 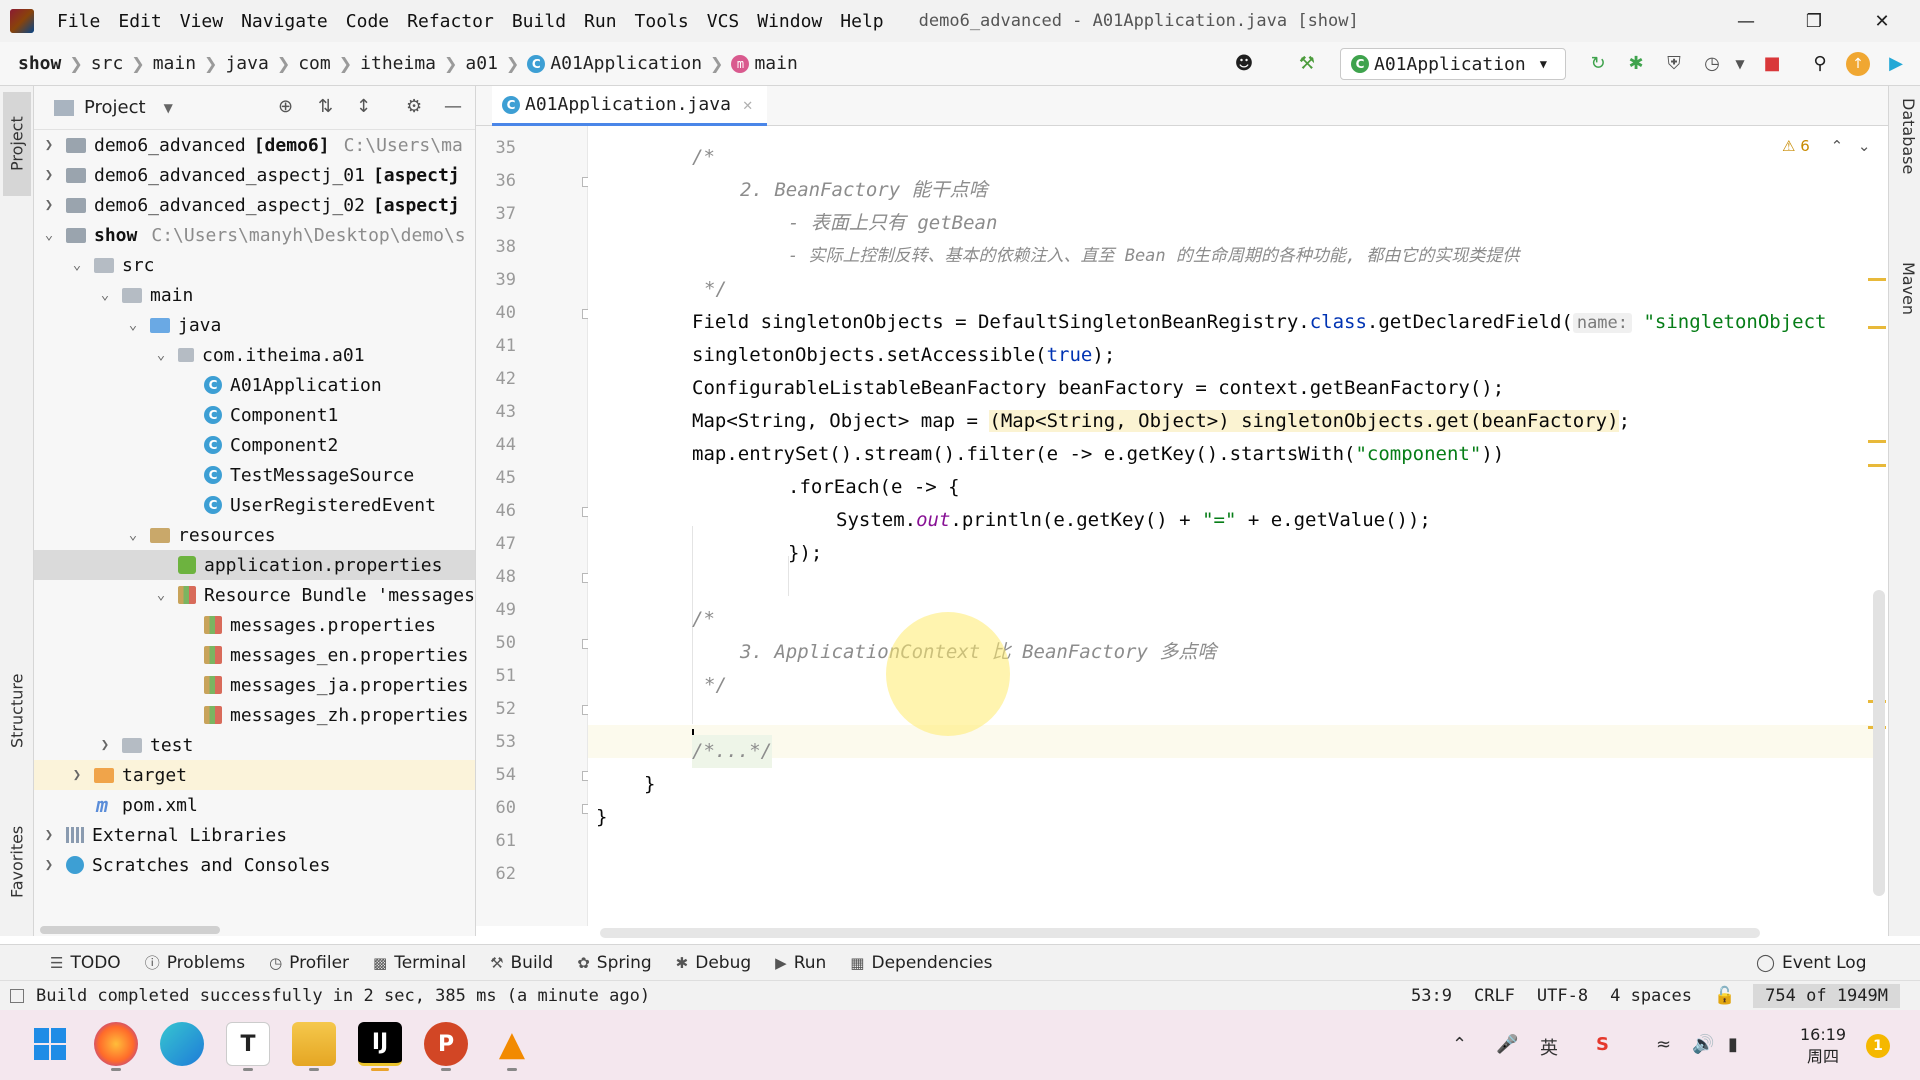 What do you see at coordinates (254, 325) in the screenshot?
I see `tree-item-folder: ⌄ java` at bounding box center [254, 325].